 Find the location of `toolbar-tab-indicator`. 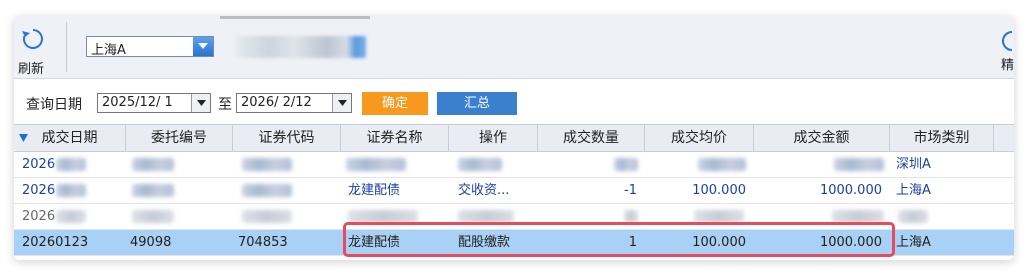

toolbar-tab-indicator is located at coordinates (295, 17).